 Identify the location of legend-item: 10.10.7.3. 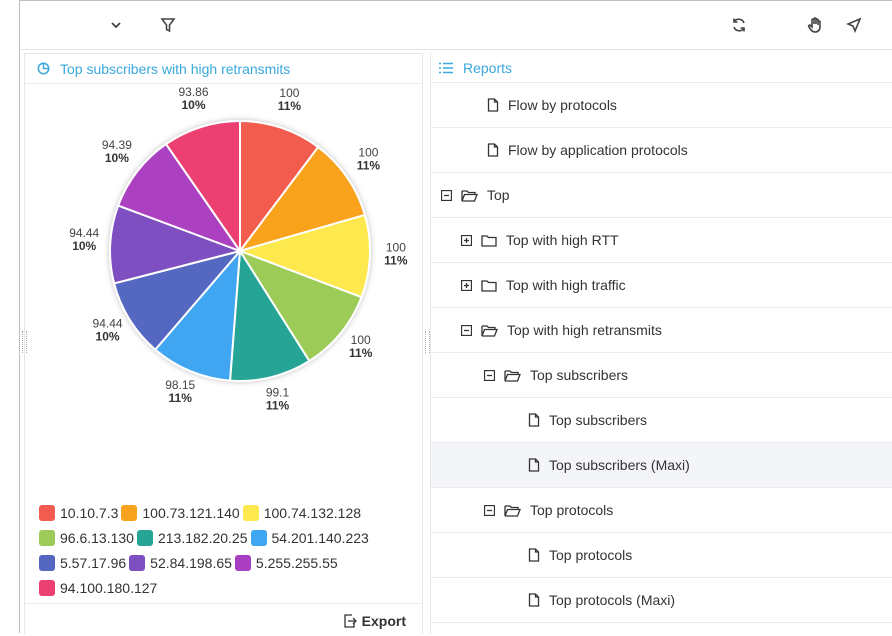
(79, 512).